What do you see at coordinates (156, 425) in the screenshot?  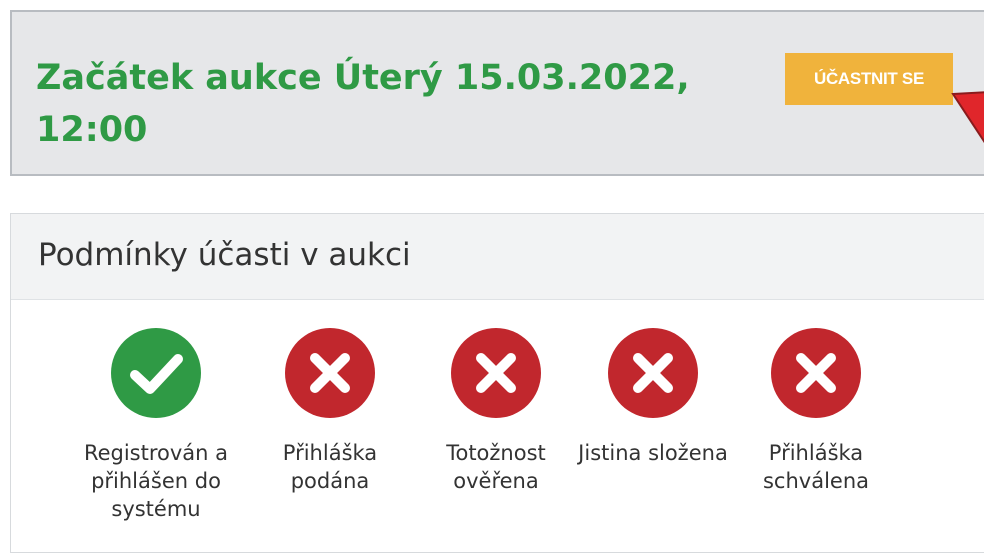 I see `condition-registered: Registrován a přihlášen do systému` at bounding box center [156, 425].